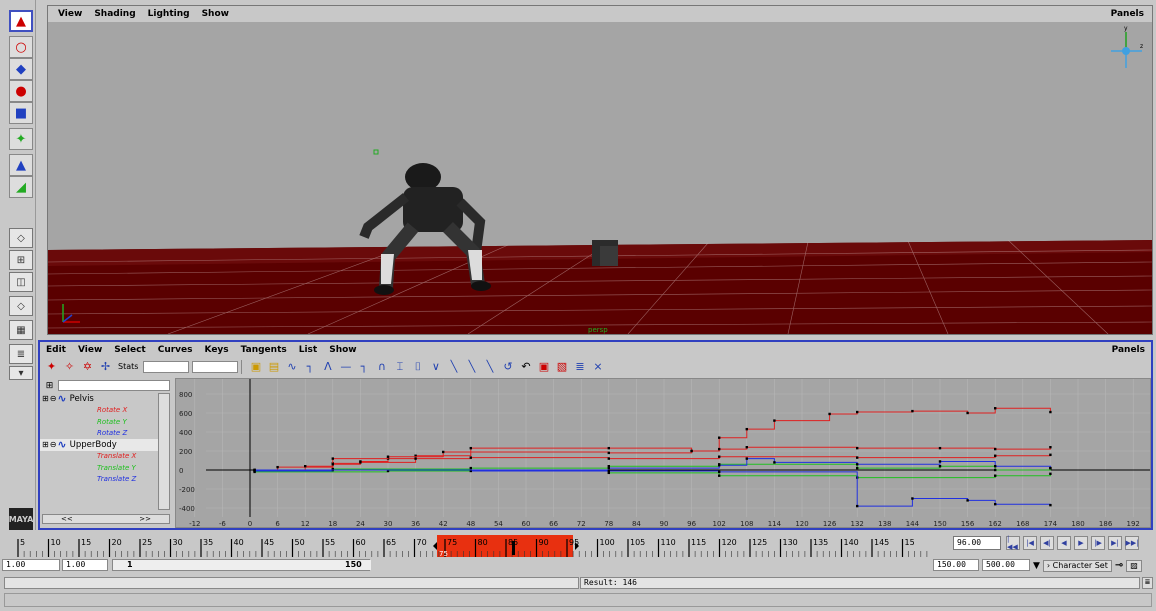  What do you see at coordinates (652, 439) in the screenshot?
I see `curve-rotate-x` at bounding box center [652, 439].